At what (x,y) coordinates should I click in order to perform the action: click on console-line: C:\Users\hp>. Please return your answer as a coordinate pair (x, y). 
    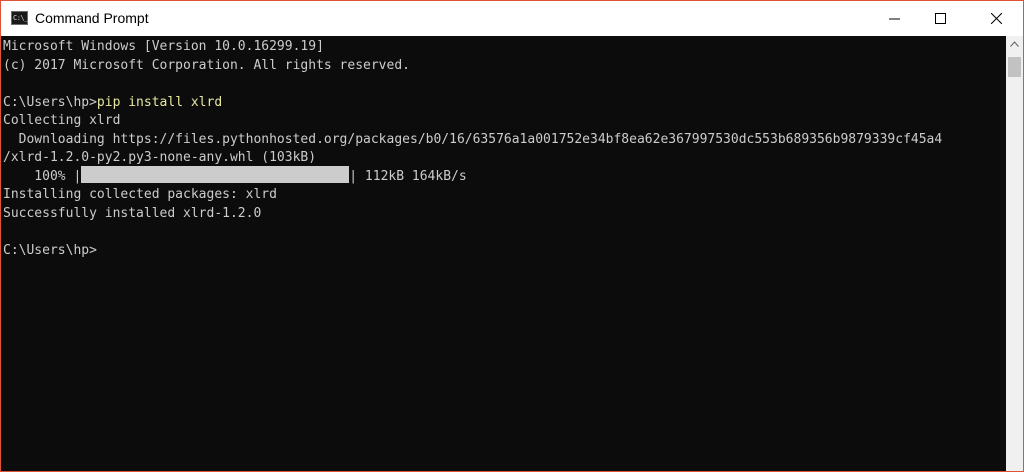
    Looking at the image, I should click on (50, 250).